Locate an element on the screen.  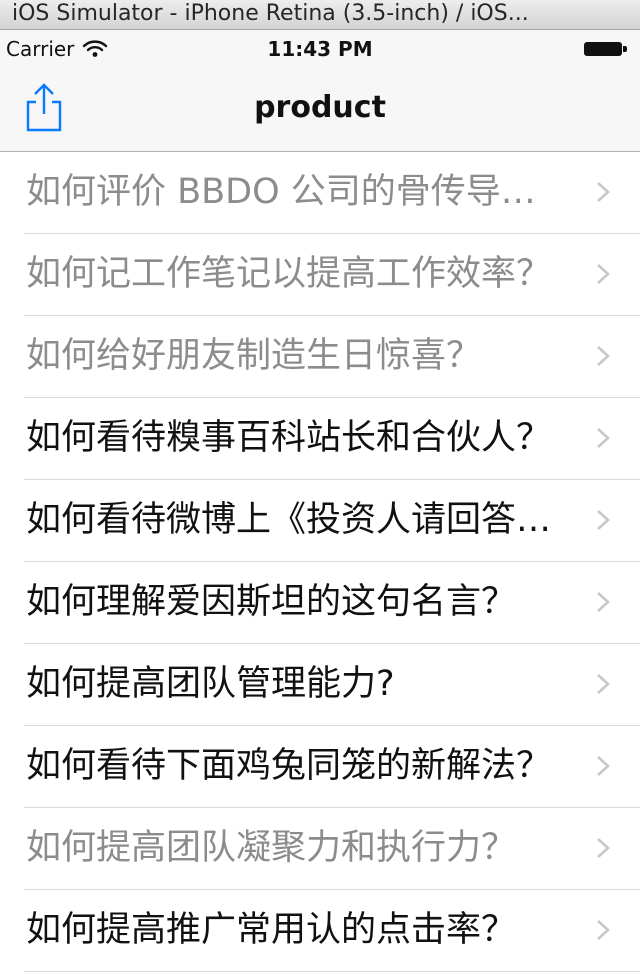
status-time: 11:43 PM is located at coordinates (320, 49).